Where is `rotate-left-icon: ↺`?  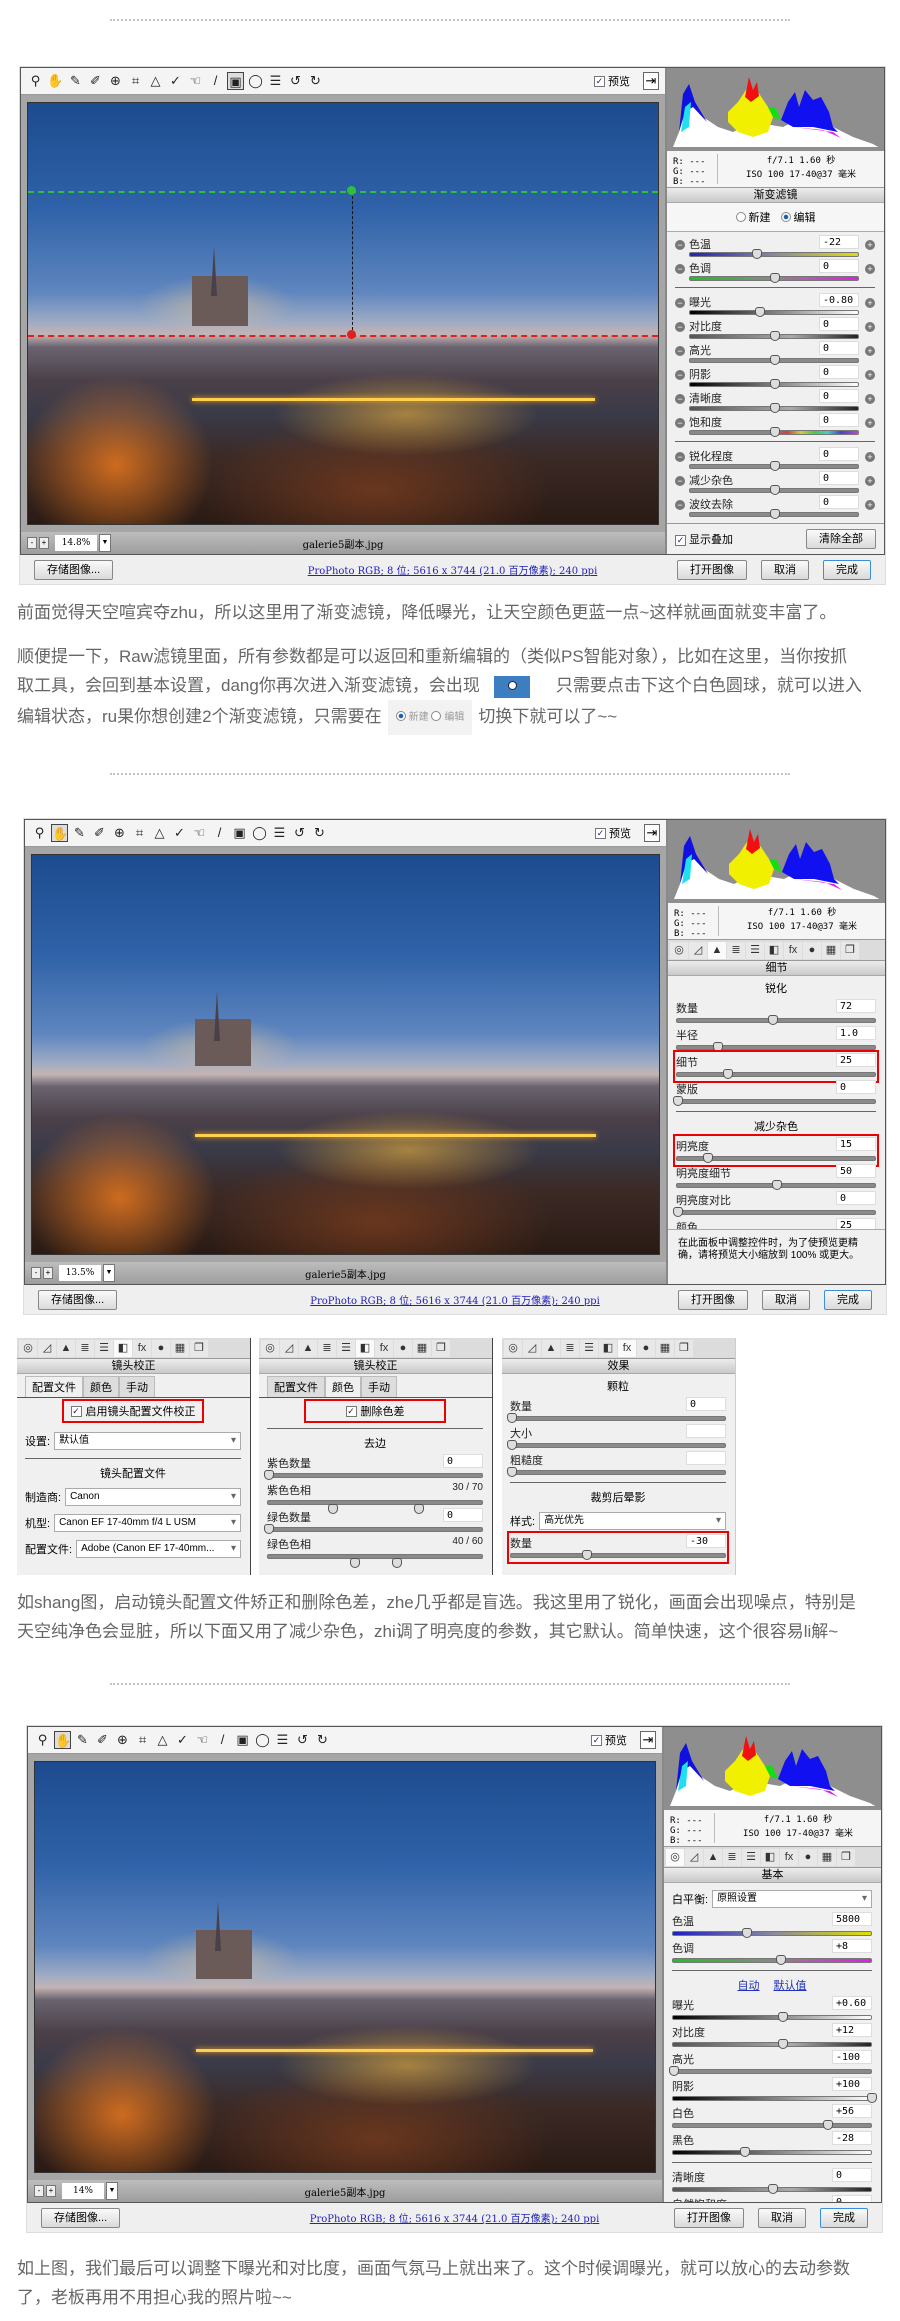 rotate-left-icon: ↺ is located at coordinates (299, 833).